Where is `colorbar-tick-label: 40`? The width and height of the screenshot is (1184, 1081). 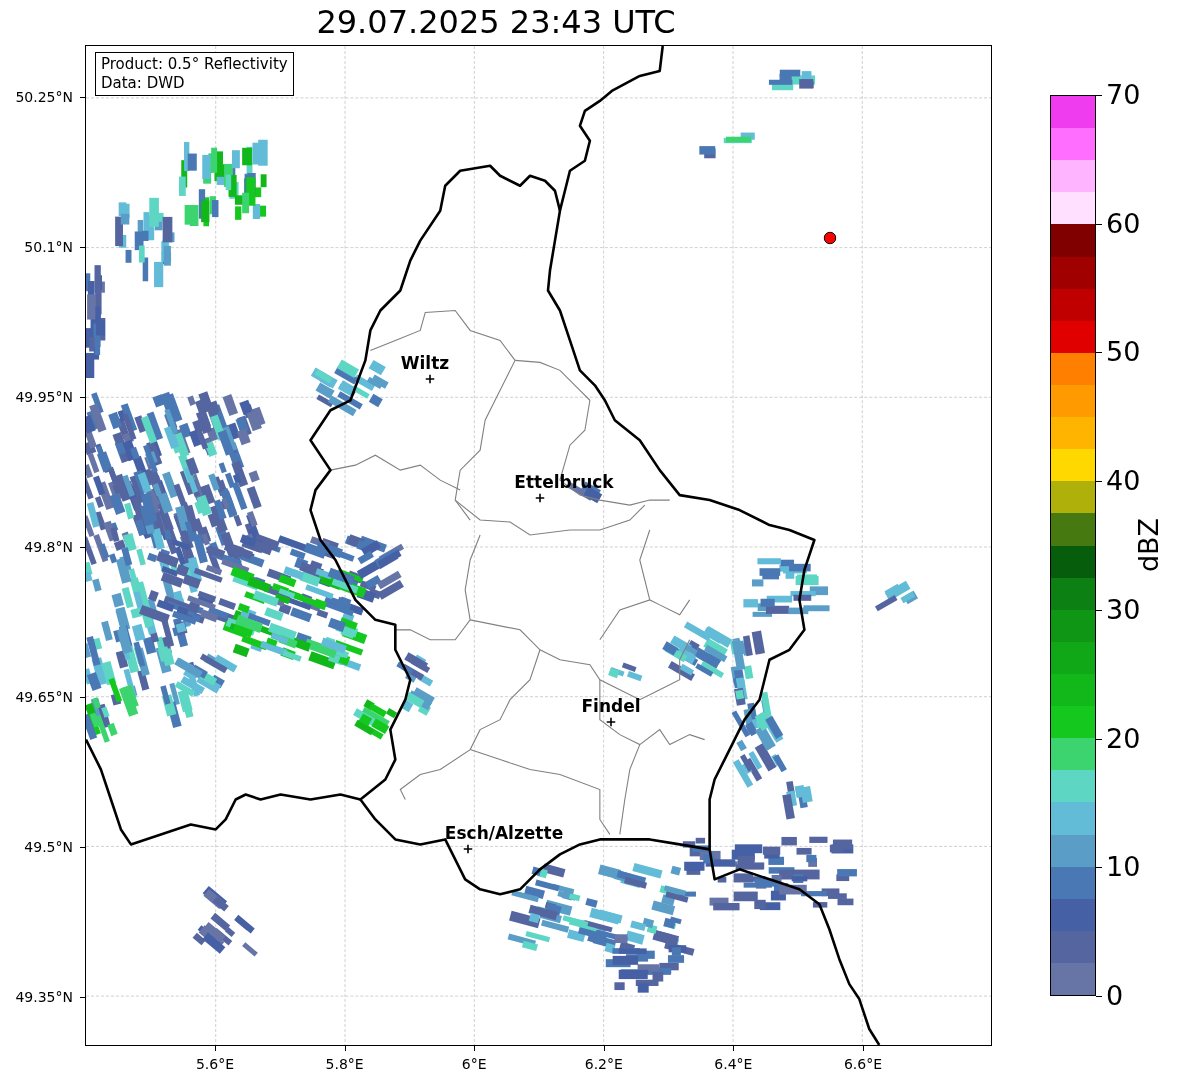
colorbar-tick-label: 40 is located at coordinates (1123, 481).